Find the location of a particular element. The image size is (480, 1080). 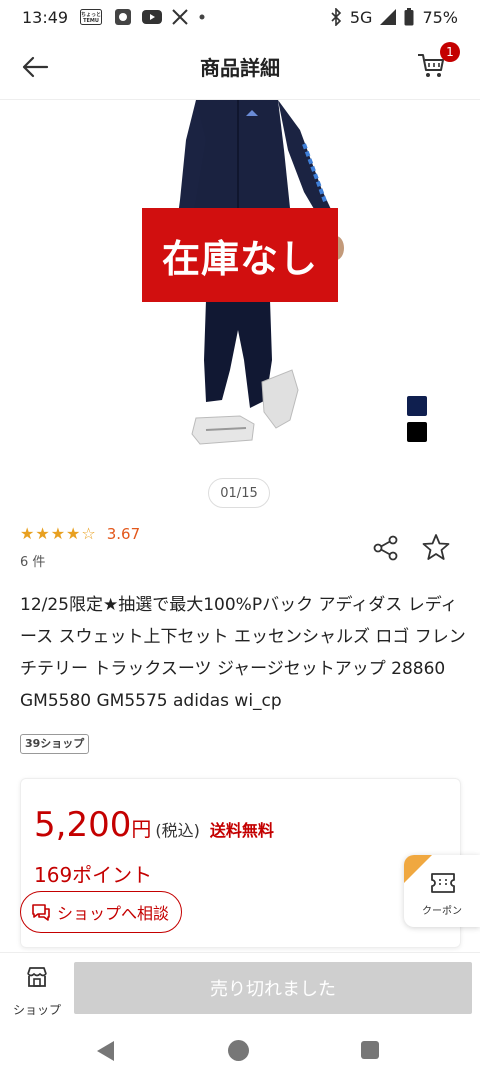

status-time: 13:49 is located at coordinates (45, 17).